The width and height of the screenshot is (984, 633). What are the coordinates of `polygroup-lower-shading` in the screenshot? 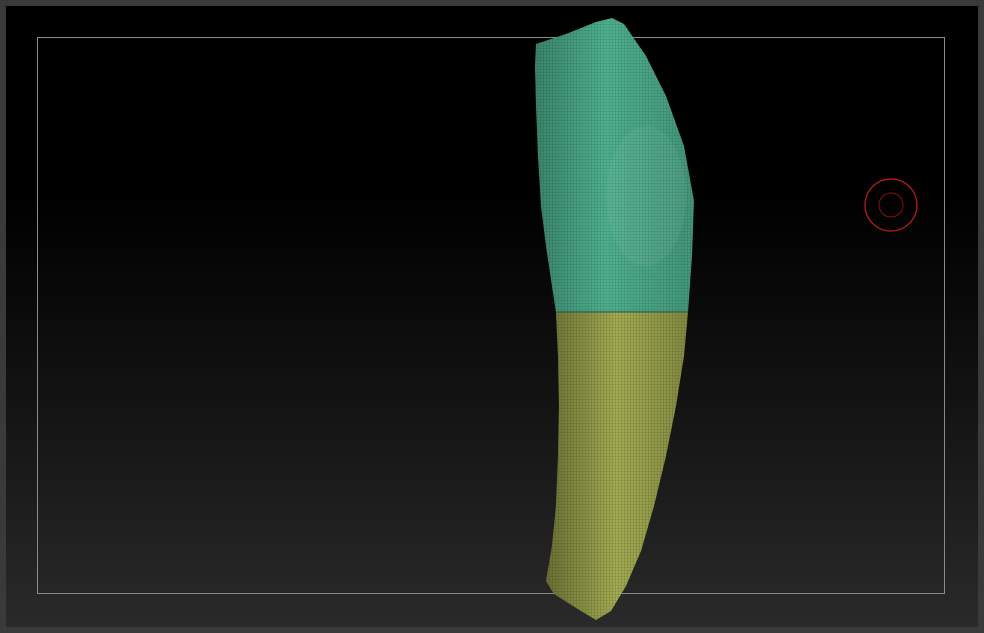 It's located at (617, 466).